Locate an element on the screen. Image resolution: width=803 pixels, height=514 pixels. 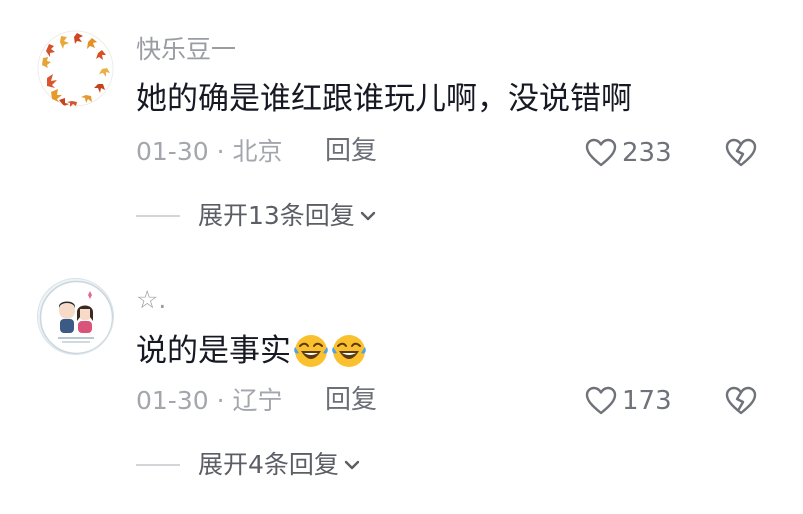
expand-replies-button: 展开4条回复 is located at coordinates (248, 464).